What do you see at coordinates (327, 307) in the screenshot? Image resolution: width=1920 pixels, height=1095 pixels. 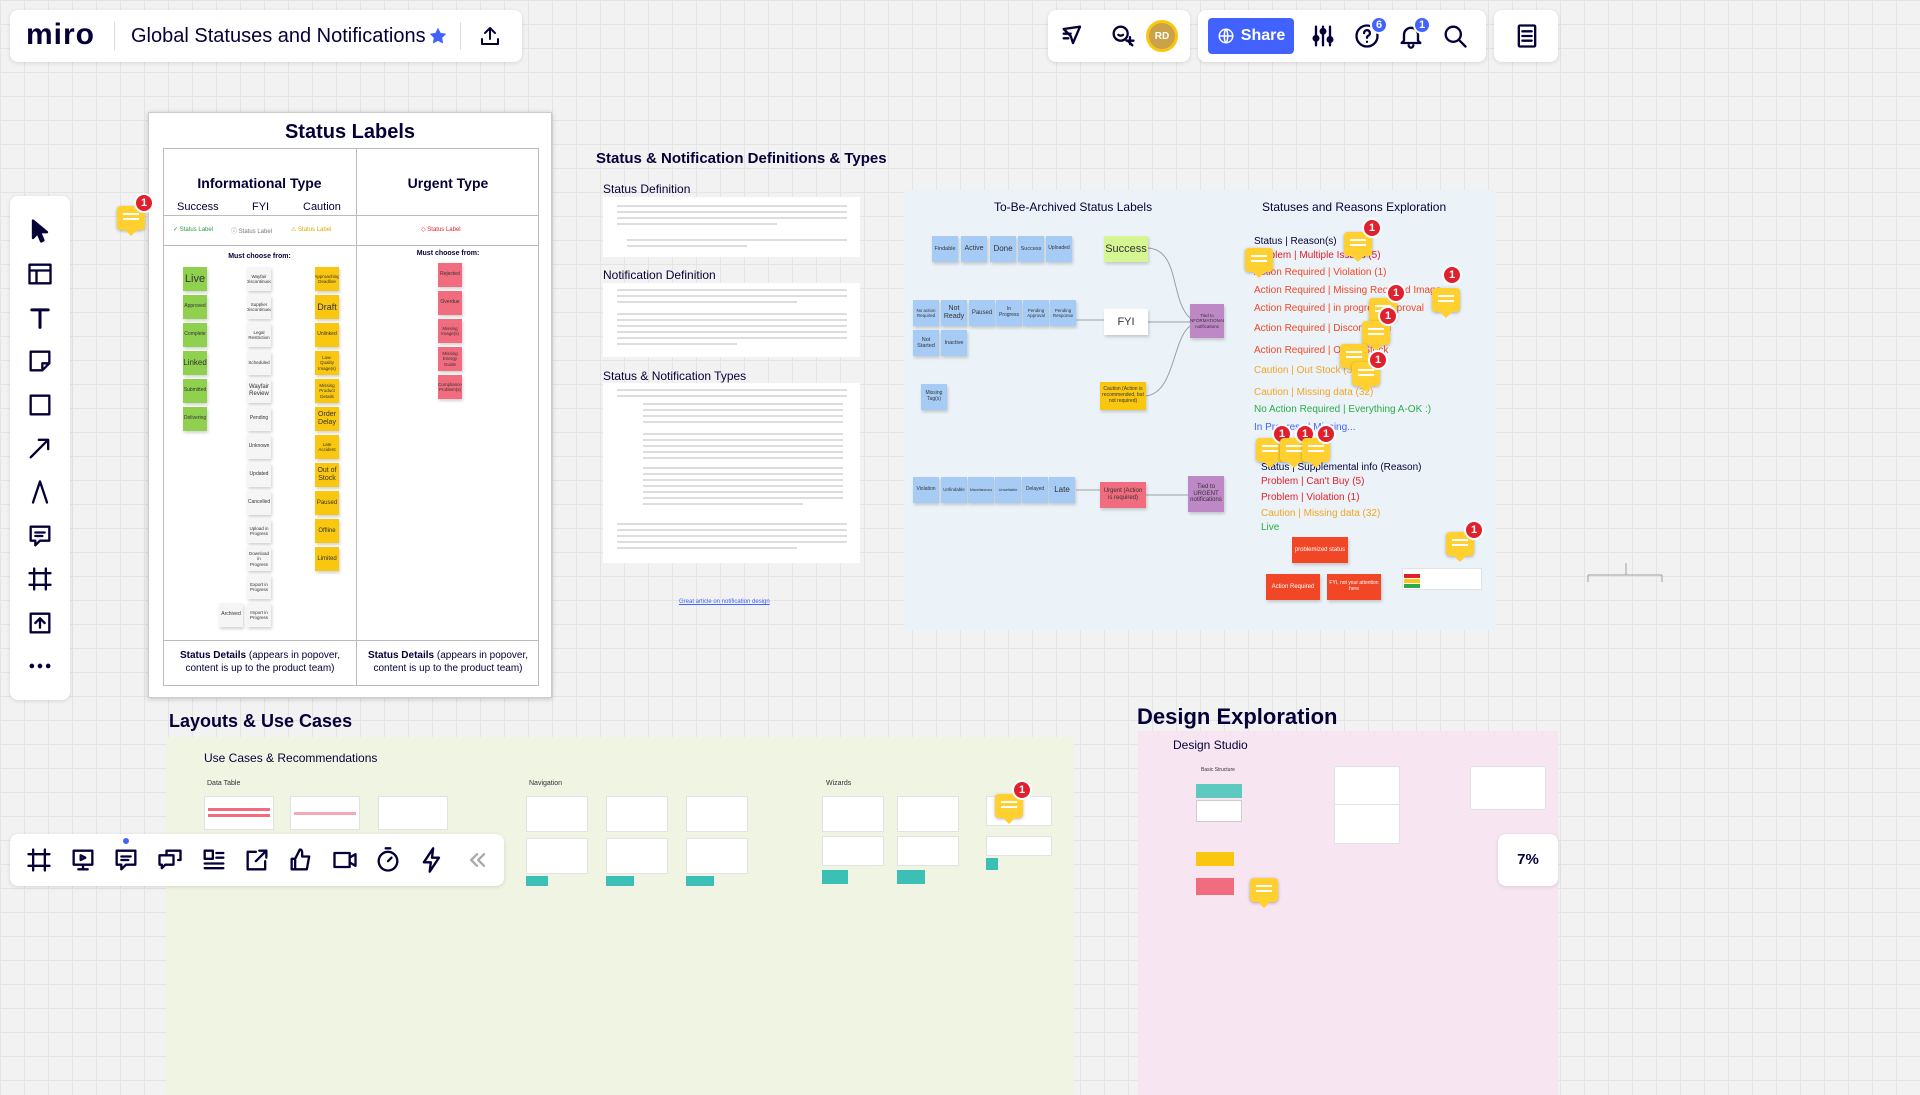 I see `sticky-yellow: Draft` at bounding box center [327, 307].